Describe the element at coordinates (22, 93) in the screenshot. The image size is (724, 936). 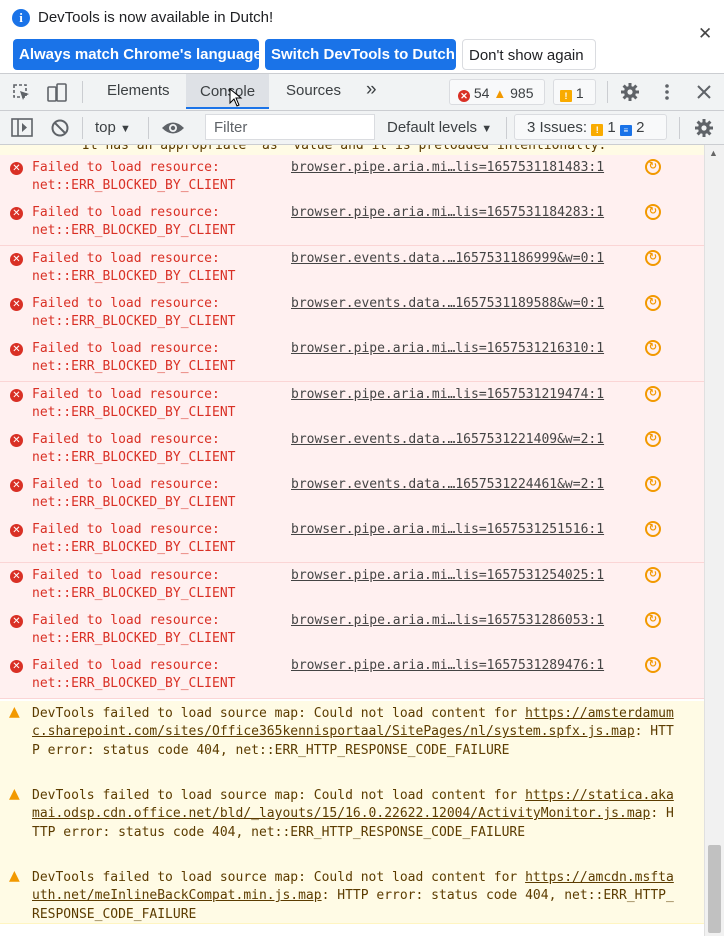
I see `inspect-element-icon` at that location.